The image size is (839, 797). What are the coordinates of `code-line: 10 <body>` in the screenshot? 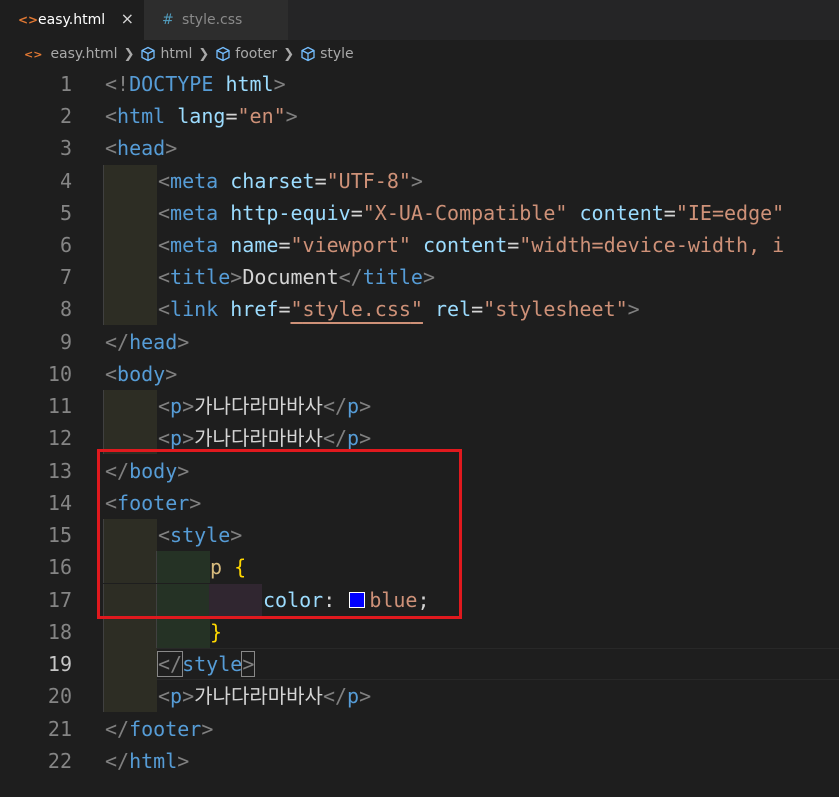 It's located at (419, 374).